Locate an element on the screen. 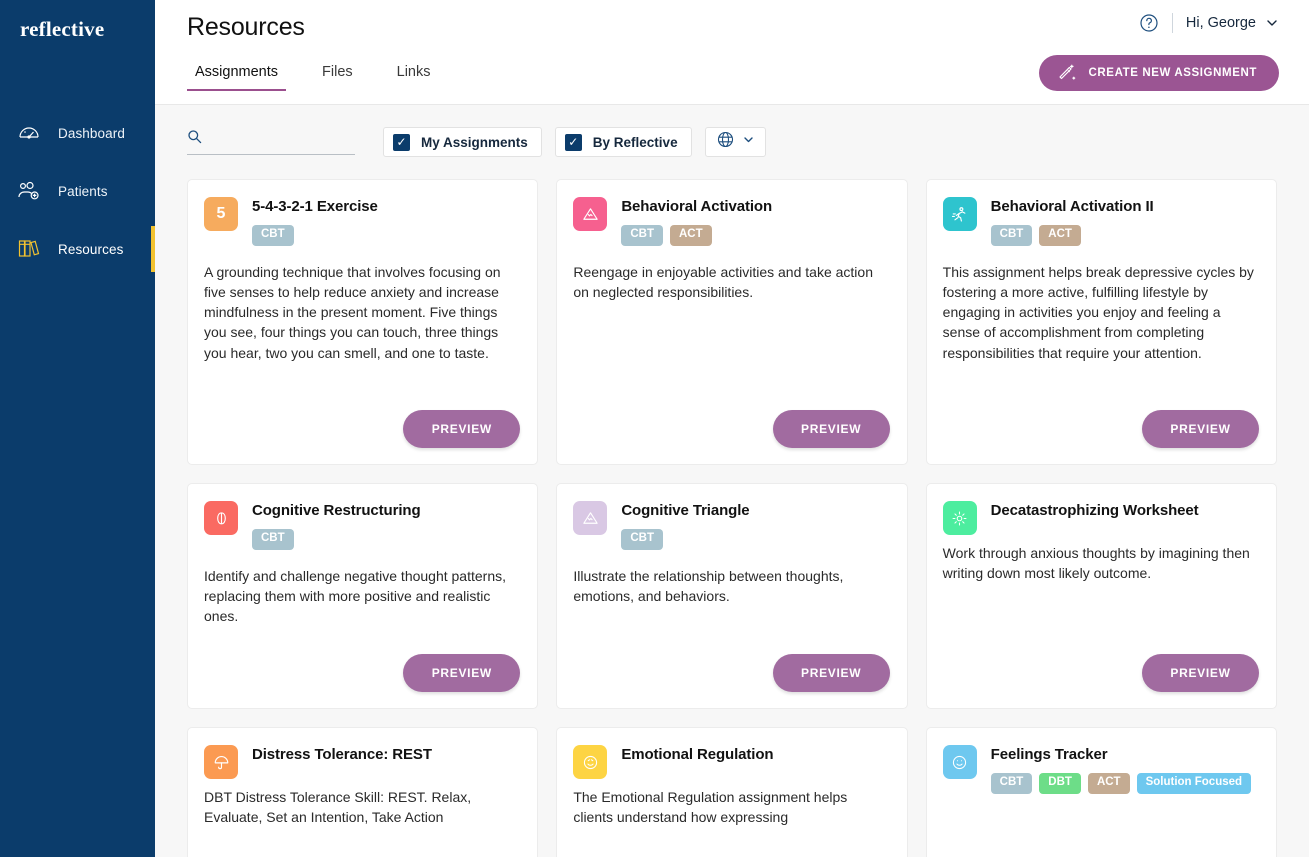  card-header: Distress Tolerance: REST is located at coordinates (362, 761).